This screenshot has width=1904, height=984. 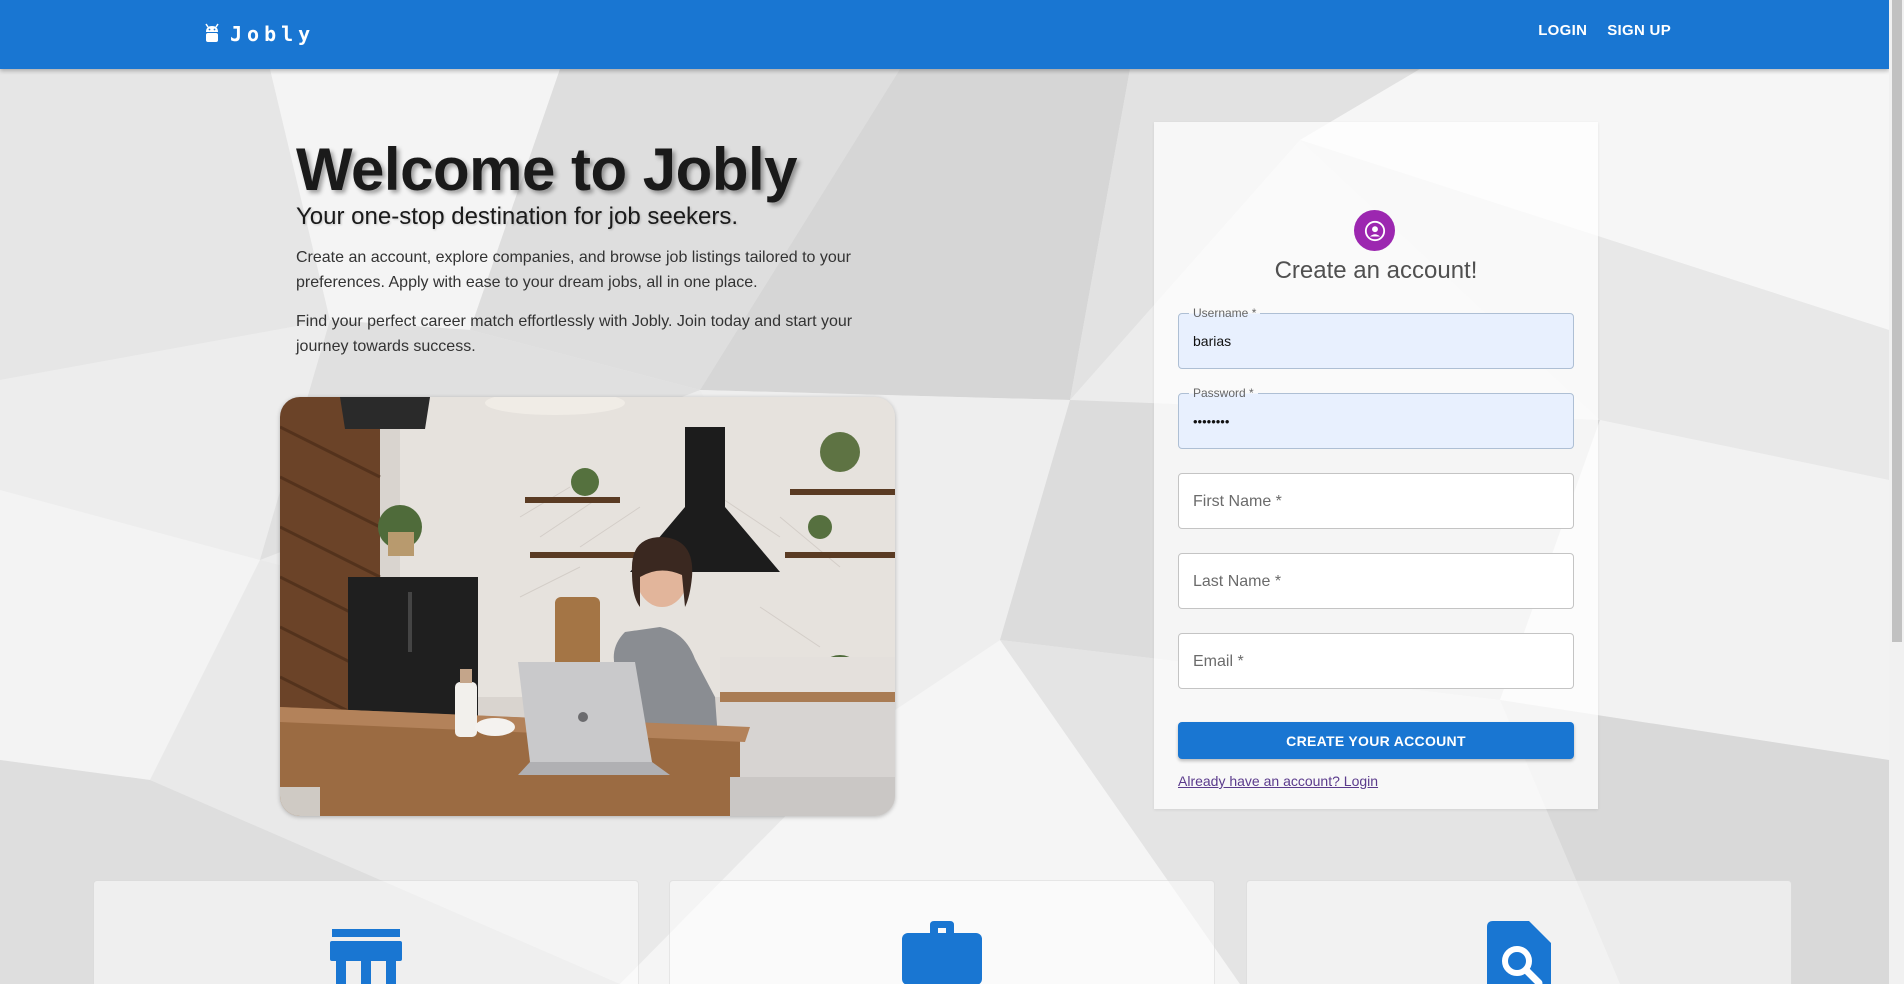 What do you see at coordinates (942, 952) in the screenshot?
I see `briefcase-icon` at bounding box center [942, 952].